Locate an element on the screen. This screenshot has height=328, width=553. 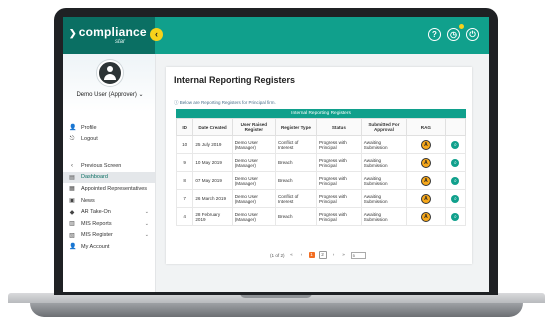
page-1-button: 1 is located at coordinates (311, 255).